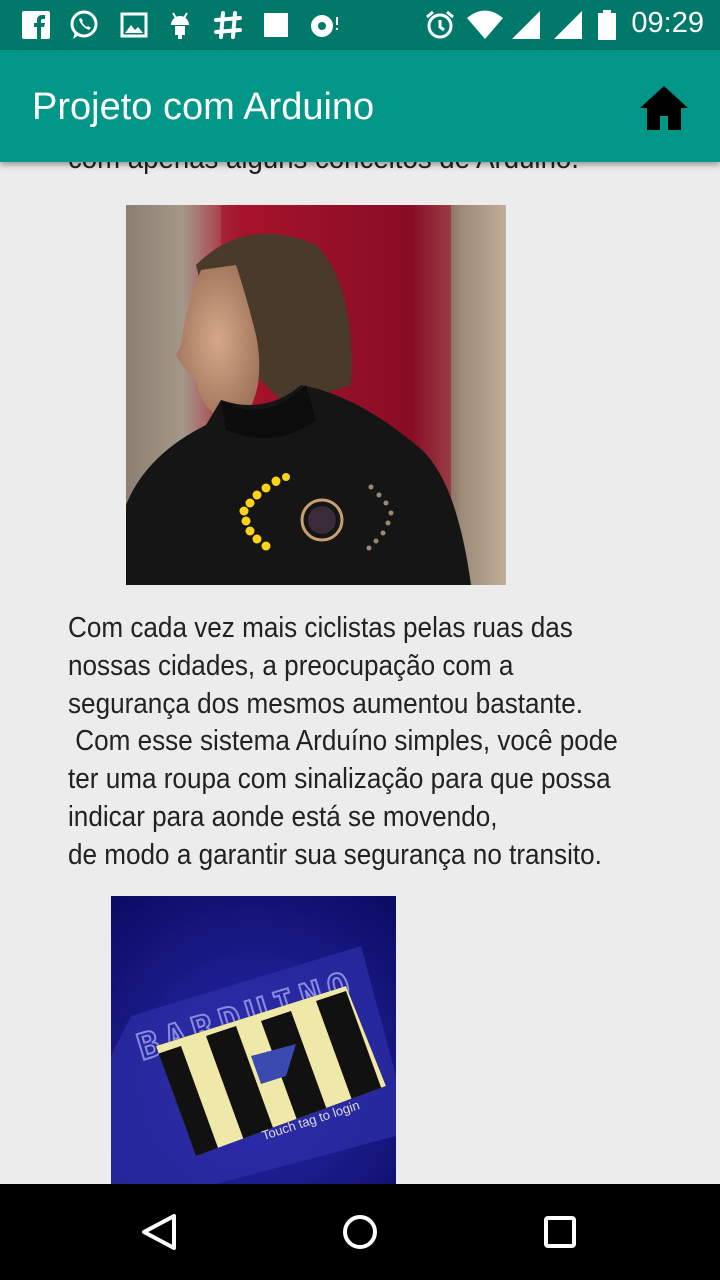 The image size is (720, 1280). Describe the element at coordinates (276, 25) in the screenshot. I see `square-icon` at that location.